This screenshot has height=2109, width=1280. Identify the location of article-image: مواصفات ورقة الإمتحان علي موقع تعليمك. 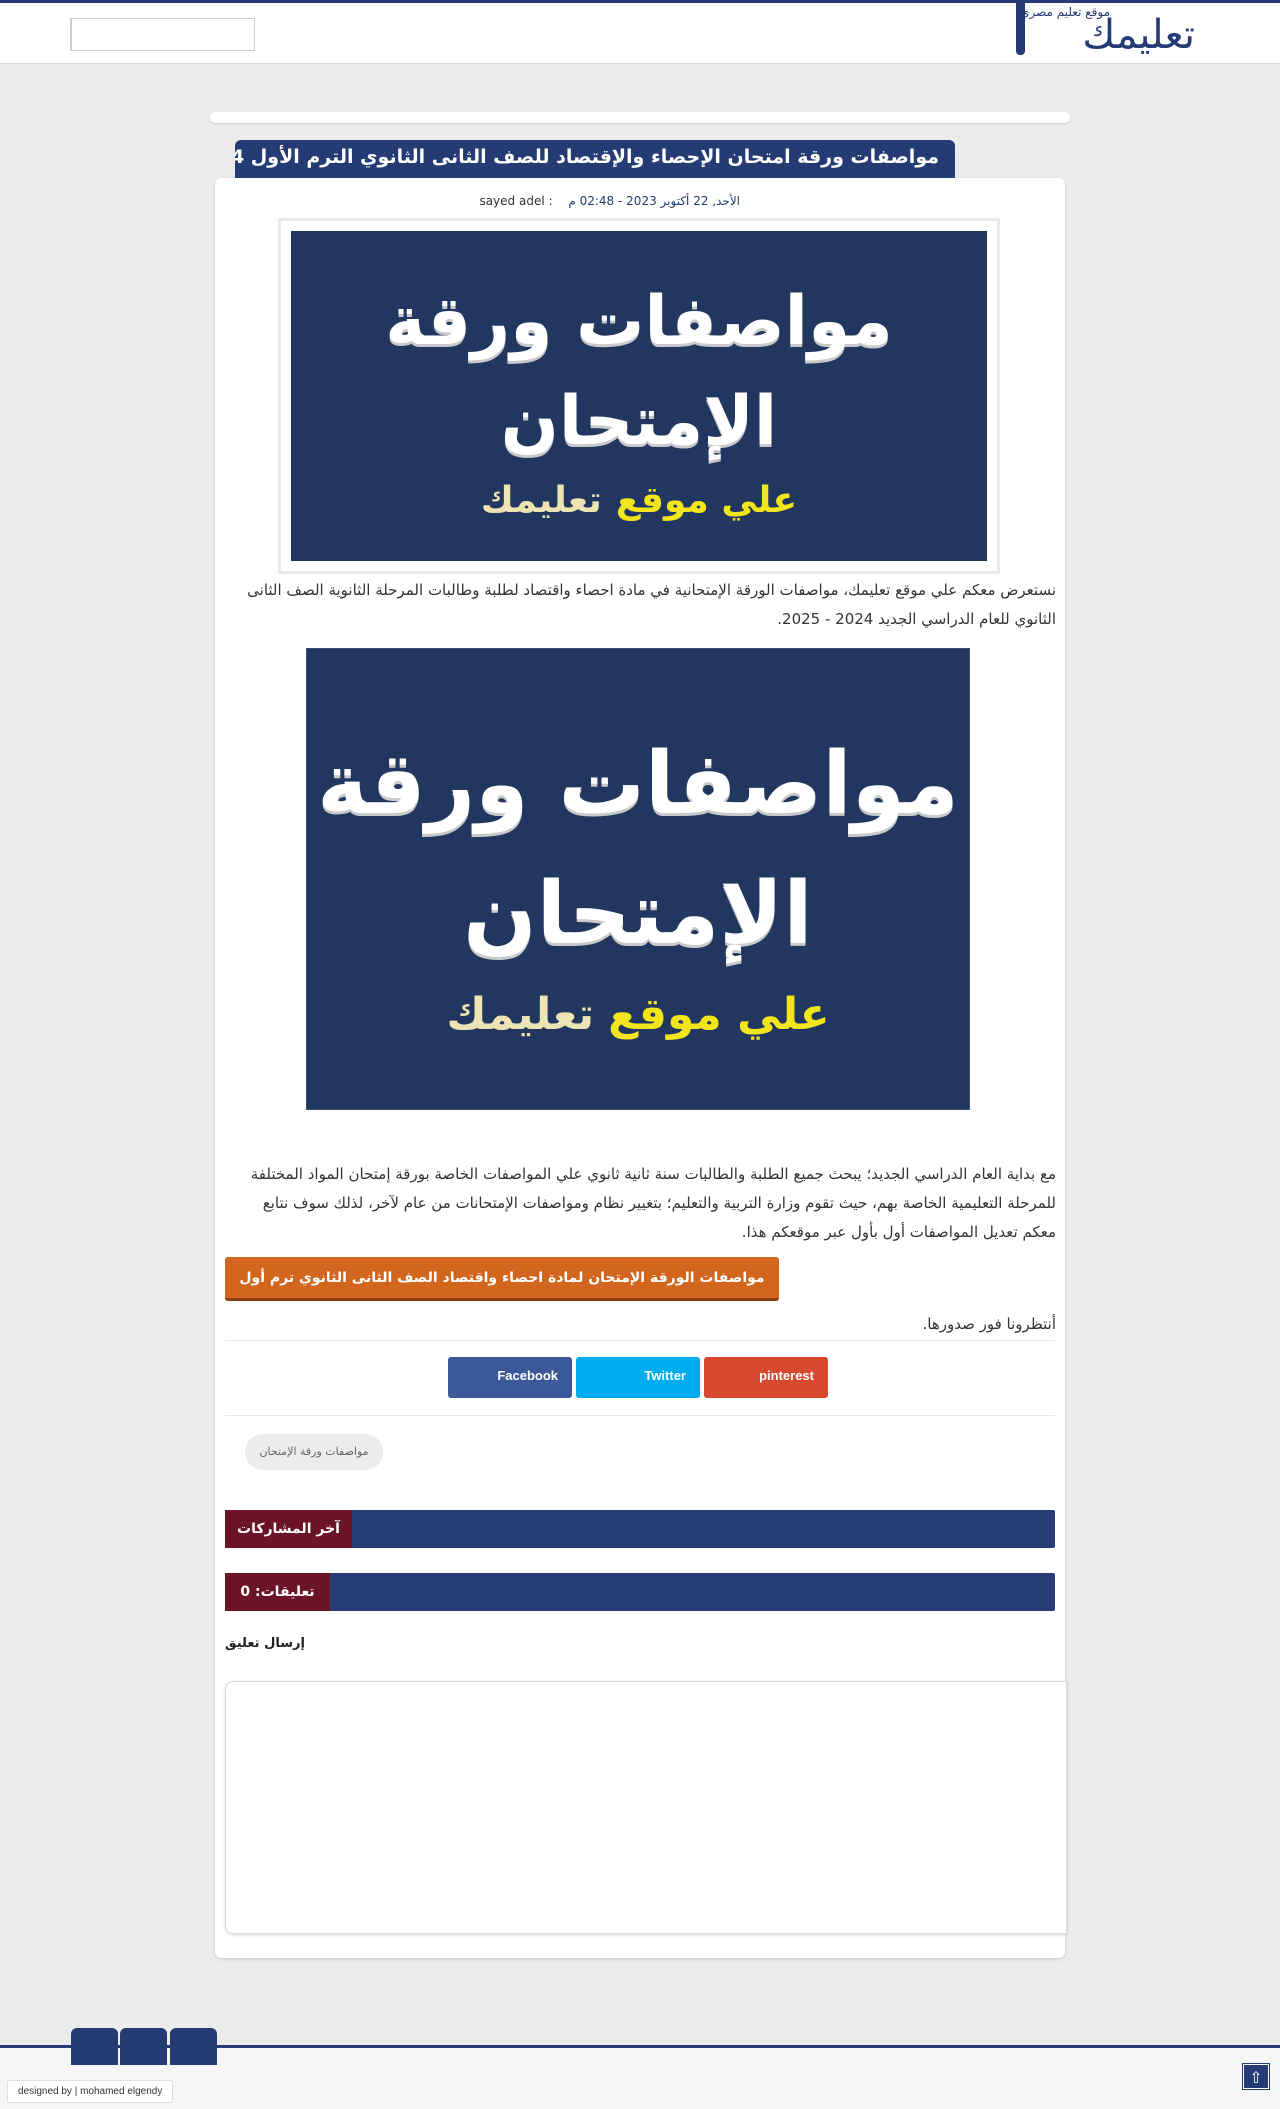
(638, 879).